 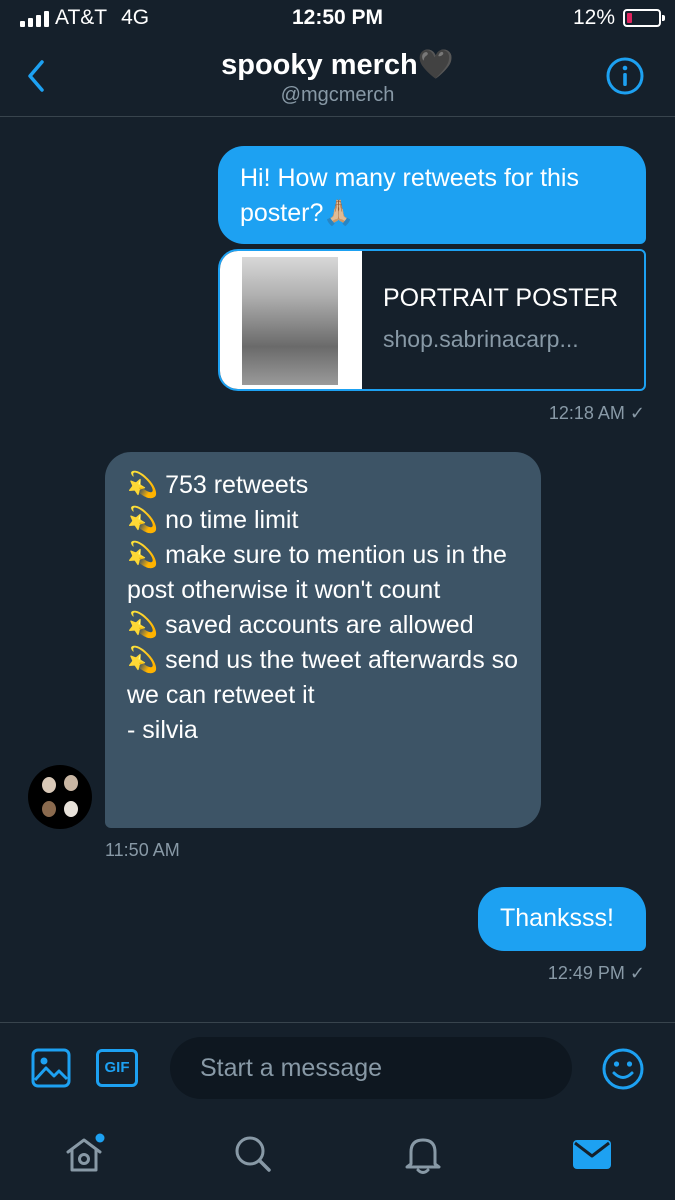 I want to click on card-thumbnail, so click(x=291, y=320).